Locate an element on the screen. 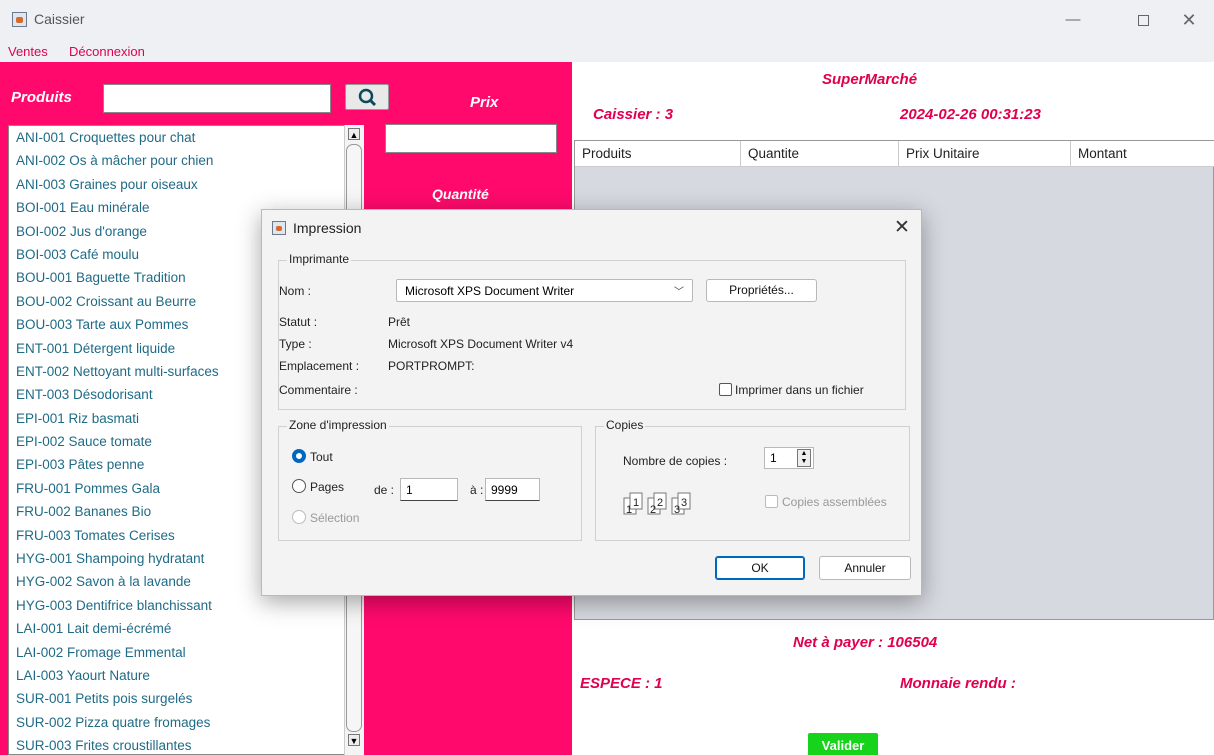 The width and height of the screenshot is (1214, 755). copies-legend: Copies is located at coordinates (625, 425).